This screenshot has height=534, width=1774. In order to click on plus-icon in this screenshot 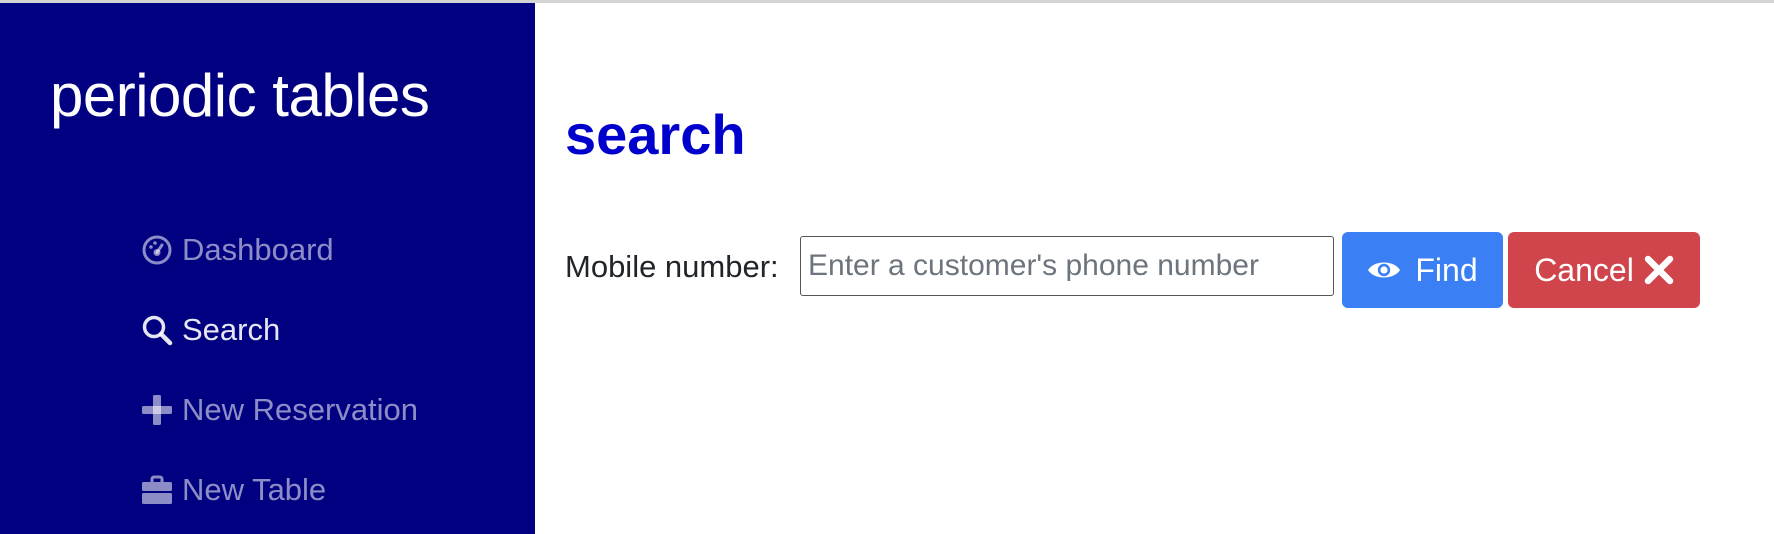, I will do `click(157, 410)`.